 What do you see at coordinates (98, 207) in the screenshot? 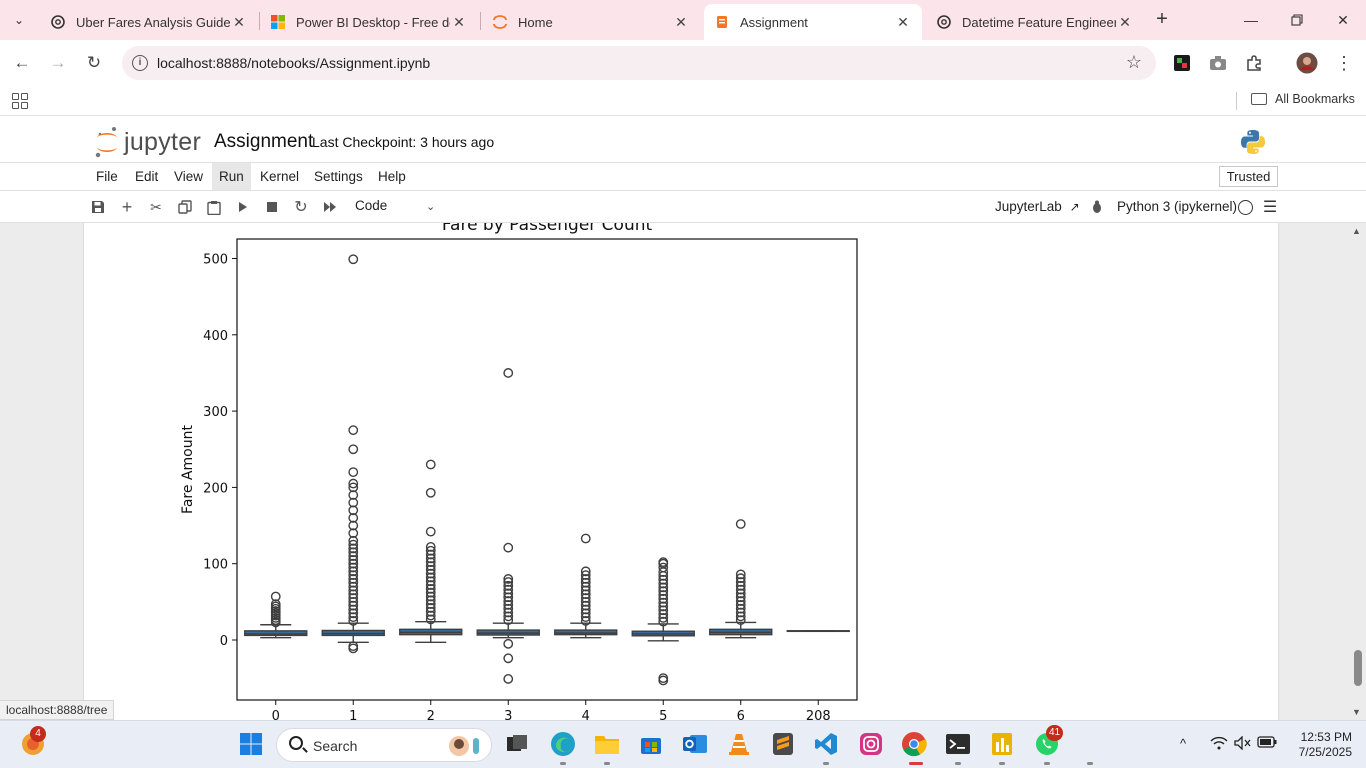
I see `save-icon` at bounding box center [98, 207].